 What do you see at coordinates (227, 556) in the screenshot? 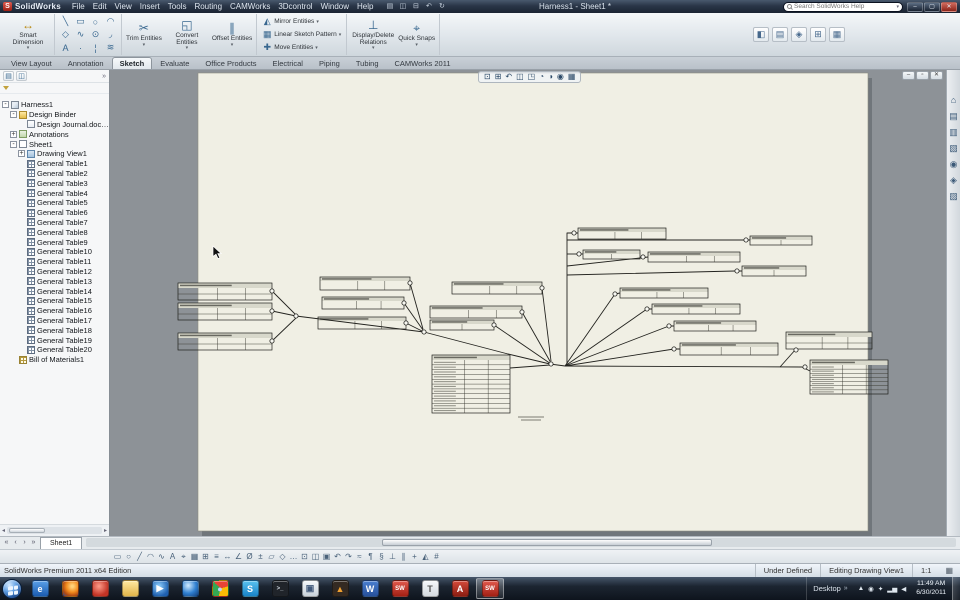
I see `drawing-toolbar-icon: ↔` at bounding box center [227, 556].